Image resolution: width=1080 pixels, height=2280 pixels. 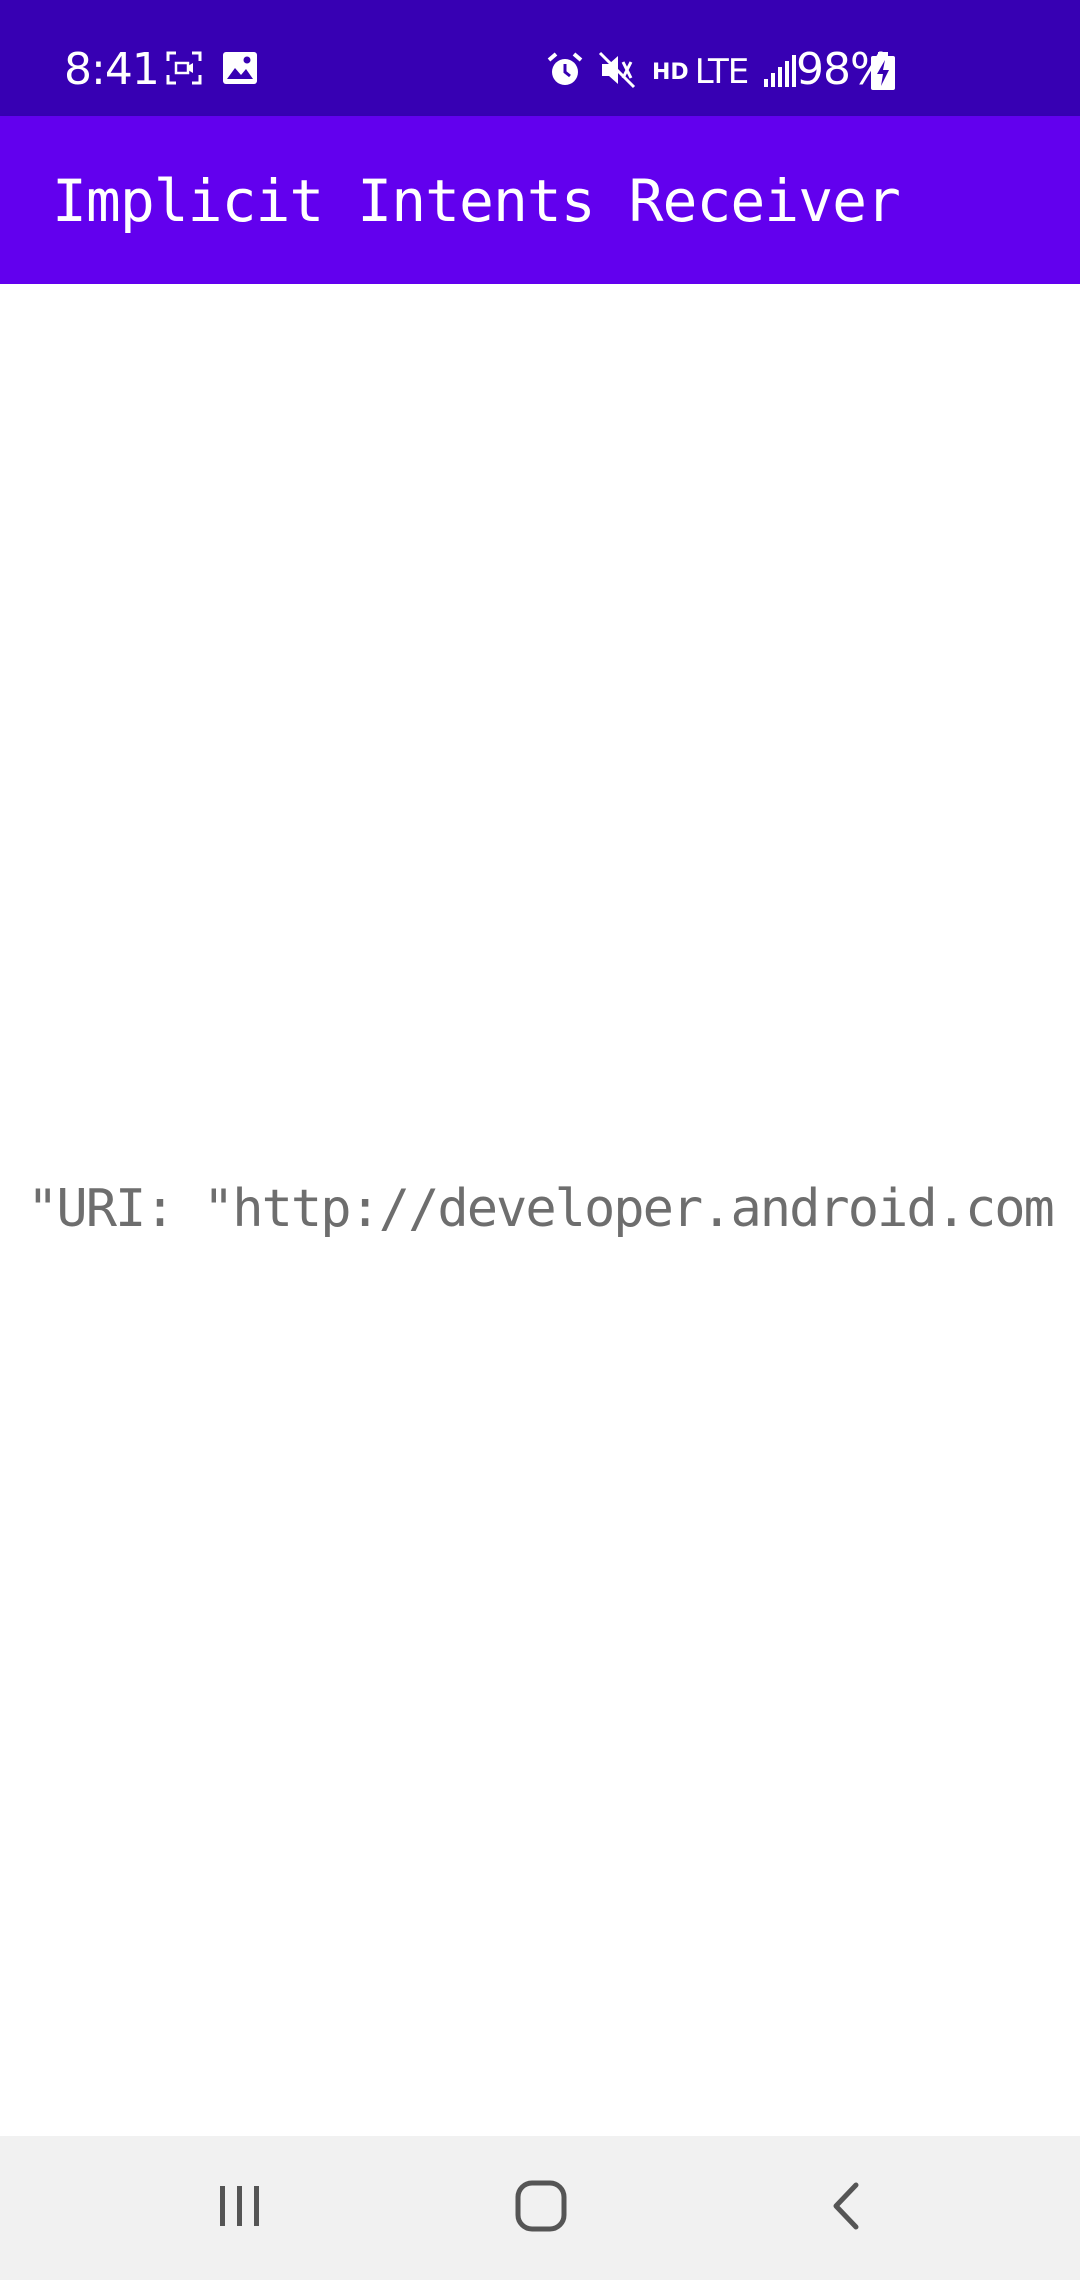 I want to click on battery-charging-icon, so click(x=883, y=73).